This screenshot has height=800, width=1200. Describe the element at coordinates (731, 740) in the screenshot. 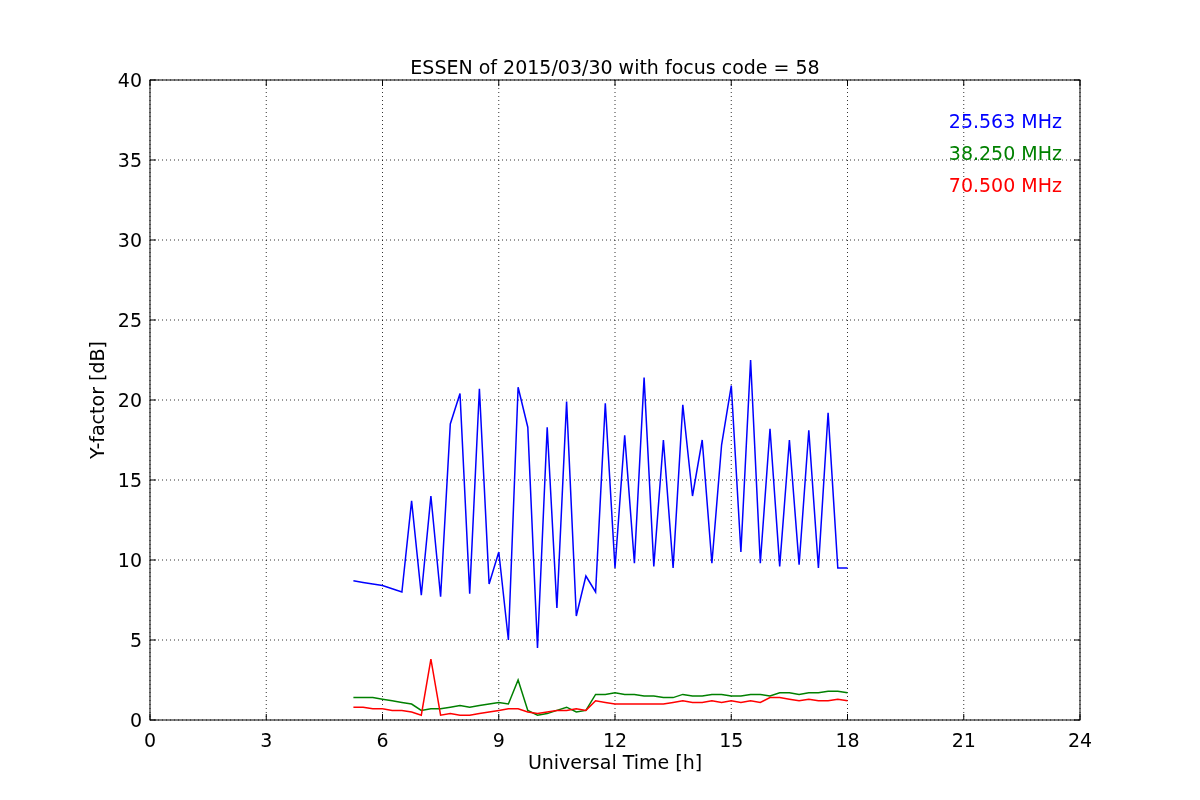

I see `x-tick-label: 15` at that location.